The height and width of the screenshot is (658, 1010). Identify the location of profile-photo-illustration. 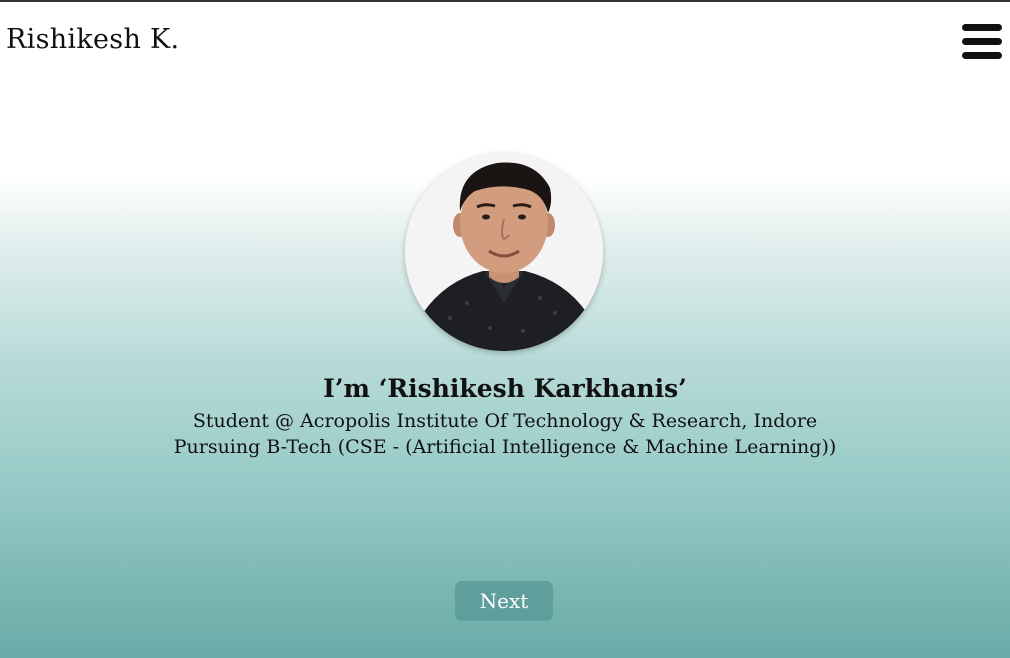
(504, 252).